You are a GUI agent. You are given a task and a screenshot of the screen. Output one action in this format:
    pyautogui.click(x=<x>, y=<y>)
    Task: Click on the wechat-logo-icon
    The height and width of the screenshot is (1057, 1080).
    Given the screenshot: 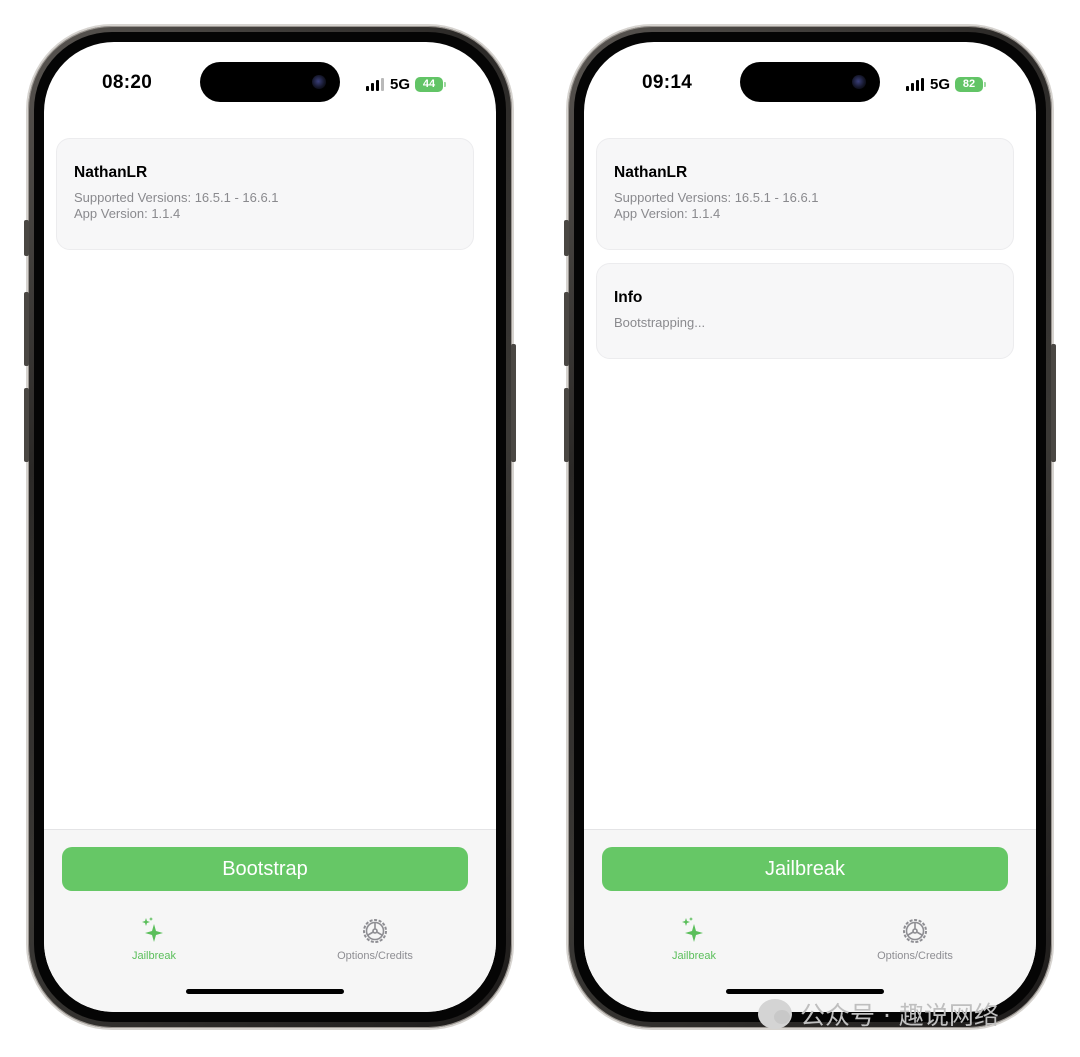 What is the action you would take?
    pyautogui.click(x=775, y=1014)
    